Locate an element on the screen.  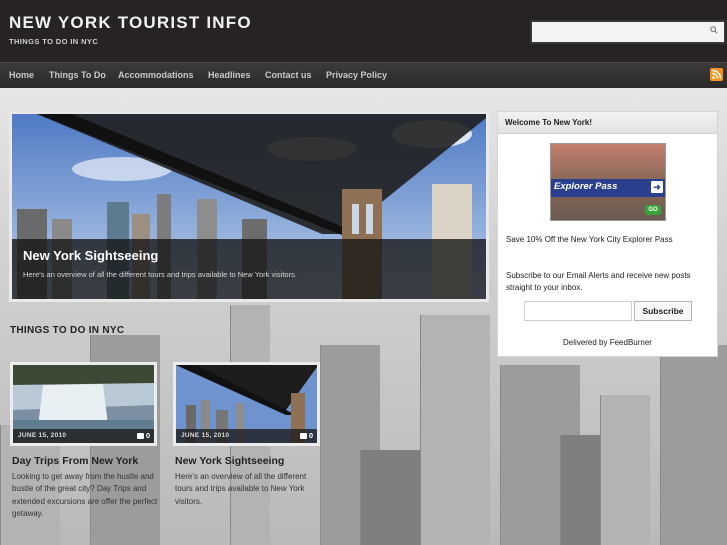
promo-go: GO is located at coordinates (653, 210).